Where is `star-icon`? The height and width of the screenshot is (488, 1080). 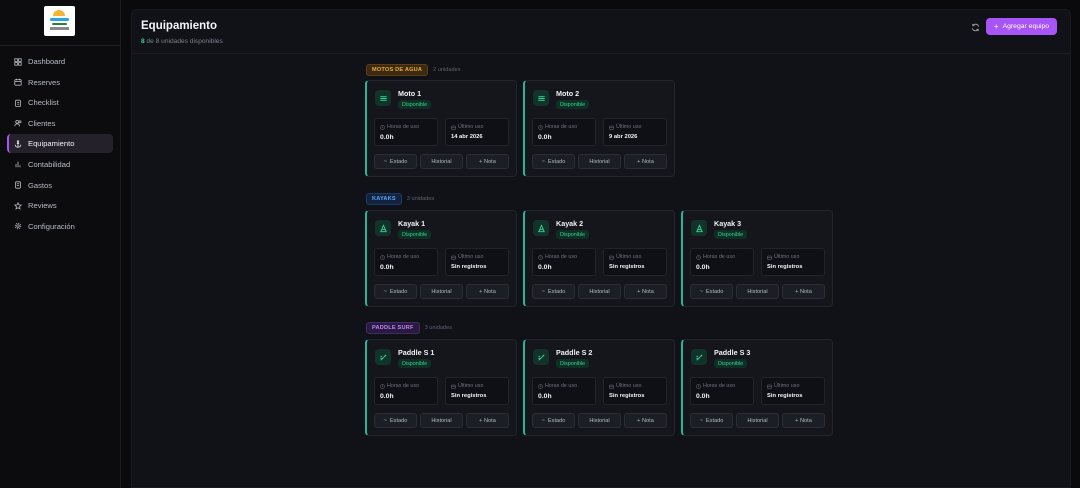
star-icon is located at coordinates (17, 205).